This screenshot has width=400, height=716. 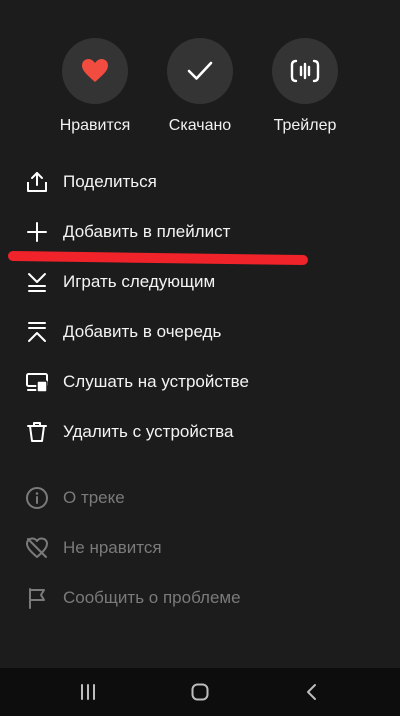 I want to click on checkmark-icon, so click(x=200, y=70).